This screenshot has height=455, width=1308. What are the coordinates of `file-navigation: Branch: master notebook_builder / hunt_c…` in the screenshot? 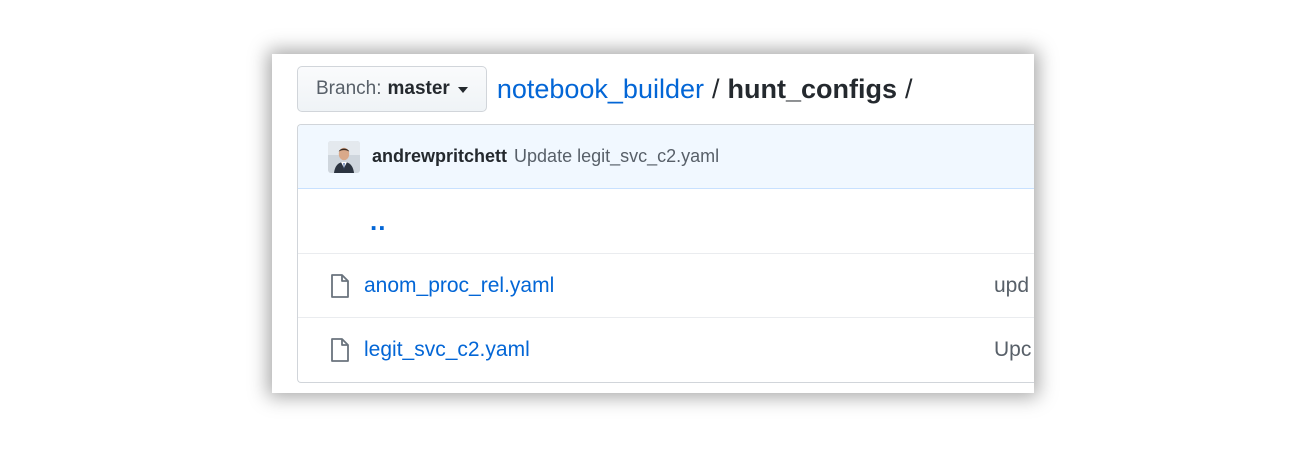 It's located at (609, 89).